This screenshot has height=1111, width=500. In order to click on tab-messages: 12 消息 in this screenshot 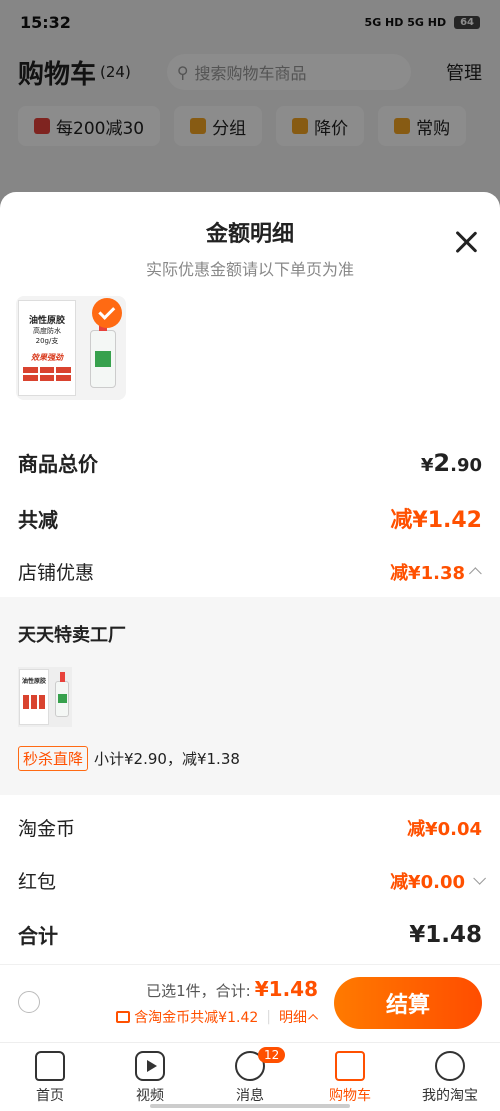, I will do `click(250, 1077)`.